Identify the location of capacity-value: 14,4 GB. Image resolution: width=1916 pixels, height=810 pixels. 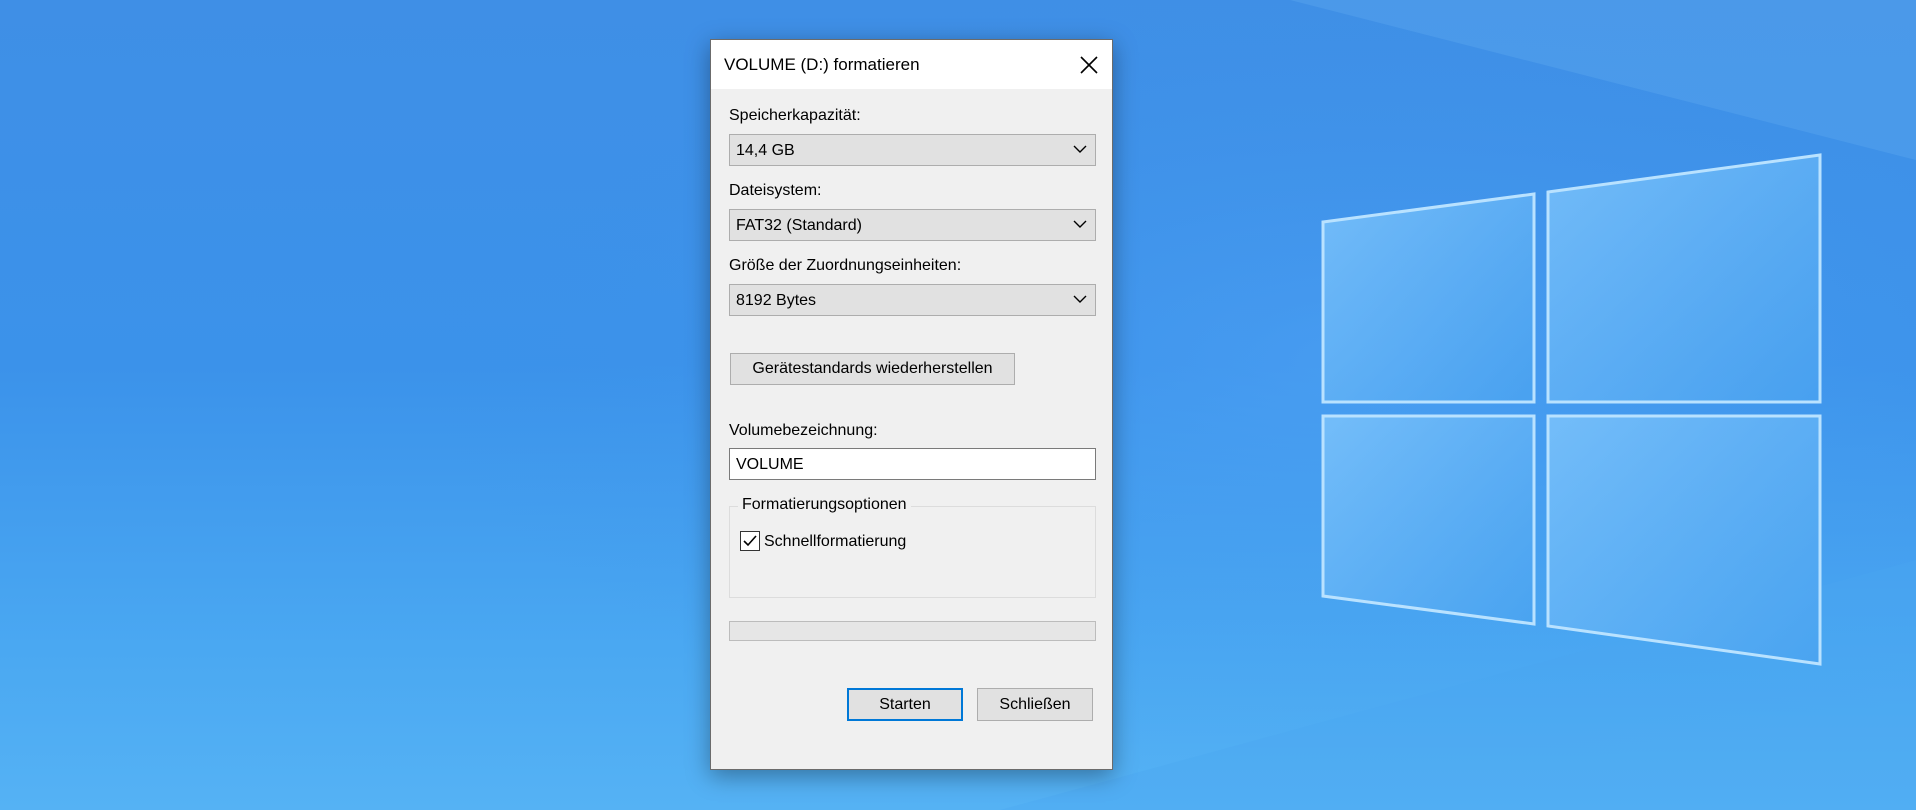
(765, 150).